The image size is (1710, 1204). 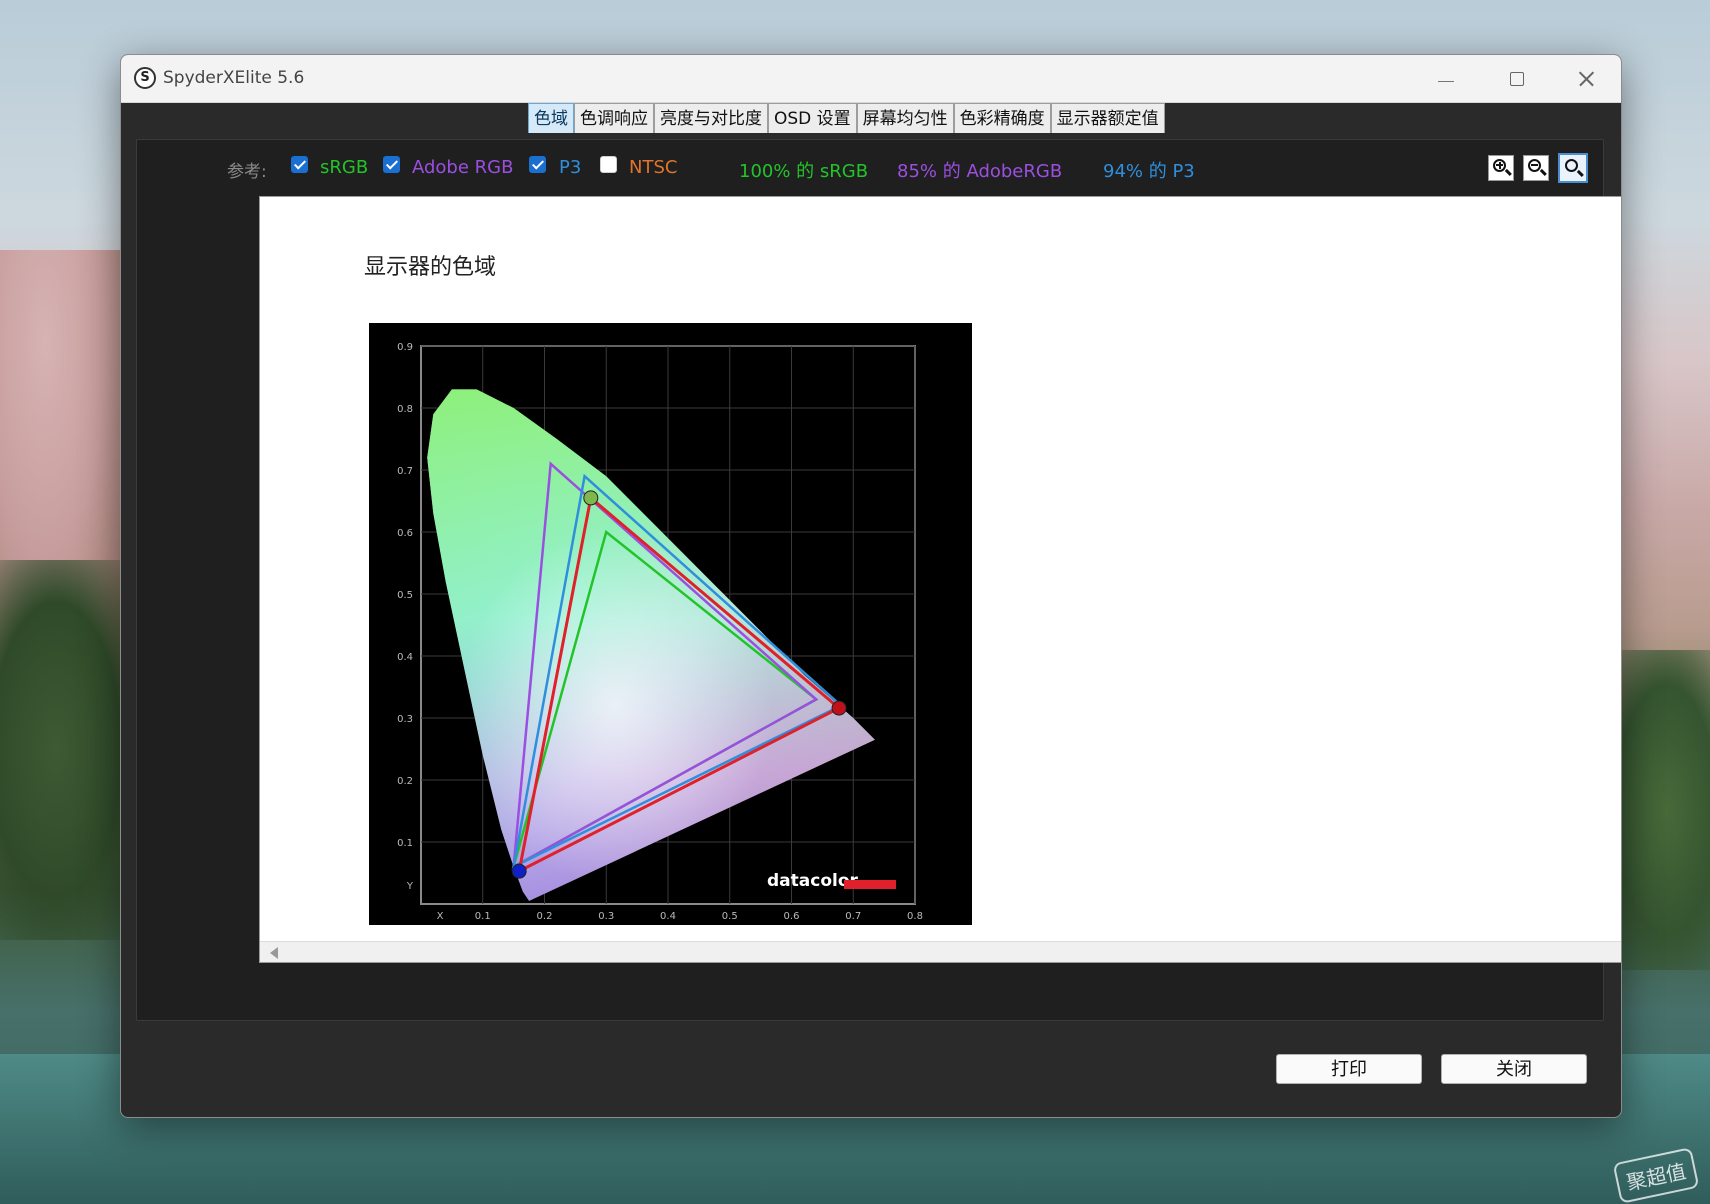 What do you see at coordinates (410, 886) in the screenshot?
I see `y-axis-label: Y` at bounding box center [410, 886].